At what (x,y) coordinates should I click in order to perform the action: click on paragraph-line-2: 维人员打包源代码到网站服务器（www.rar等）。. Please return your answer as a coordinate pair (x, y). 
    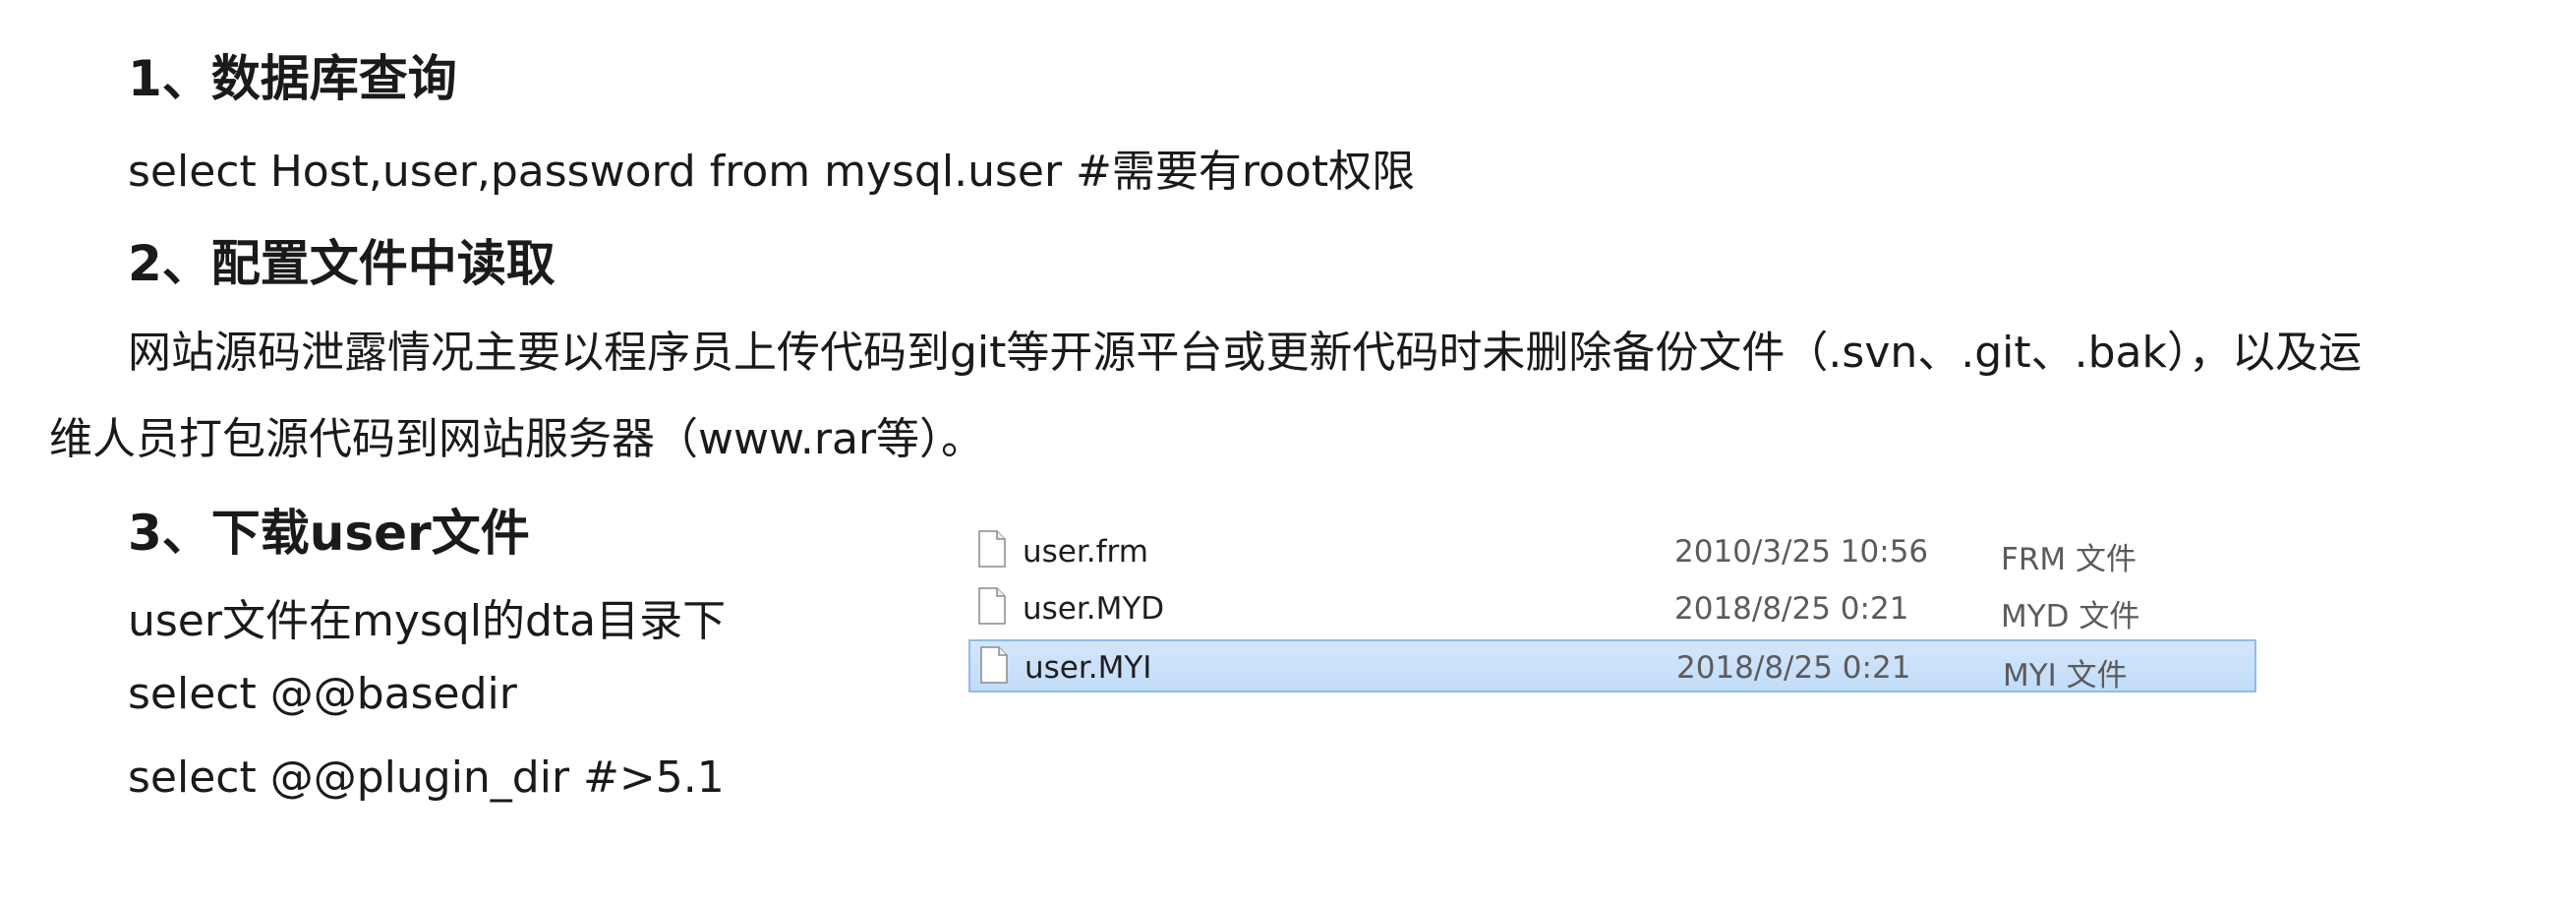
    Looking at the image, I should click on (517, 439).